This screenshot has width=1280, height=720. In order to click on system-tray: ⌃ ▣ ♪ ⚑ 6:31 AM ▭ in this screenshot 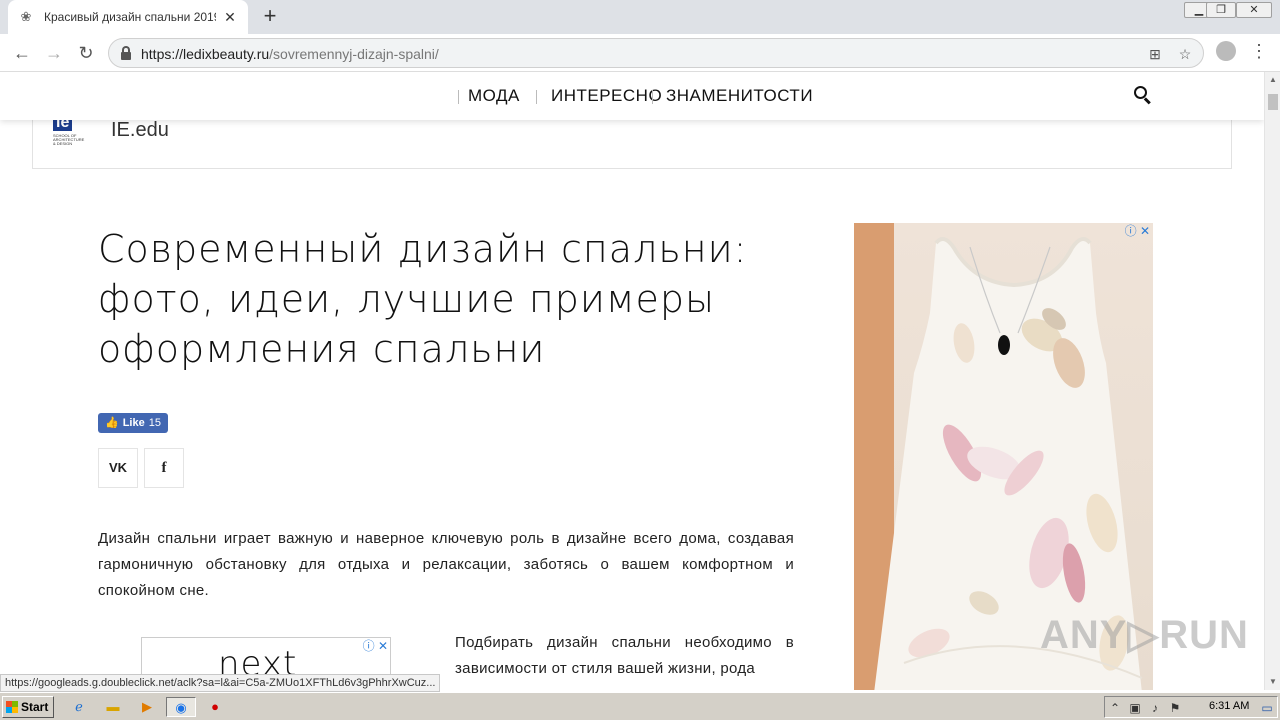, I will do `click(1191, 707)`.